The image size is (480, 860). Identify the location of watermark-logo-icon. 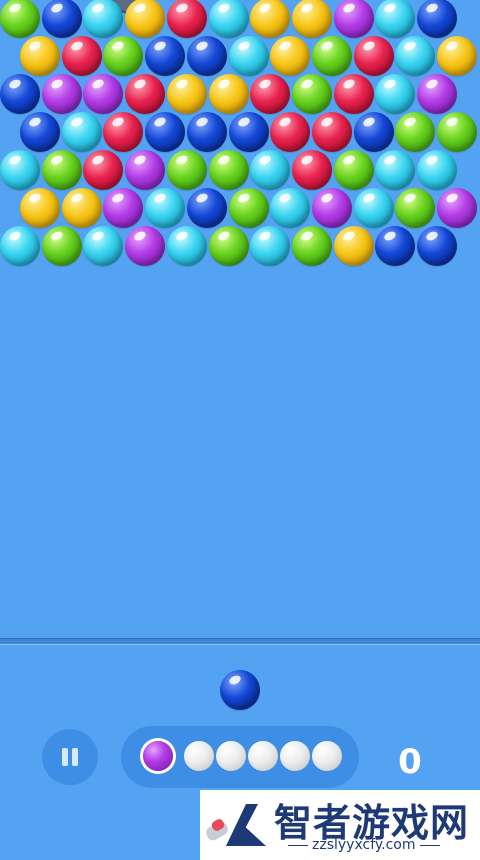
(236, 825).